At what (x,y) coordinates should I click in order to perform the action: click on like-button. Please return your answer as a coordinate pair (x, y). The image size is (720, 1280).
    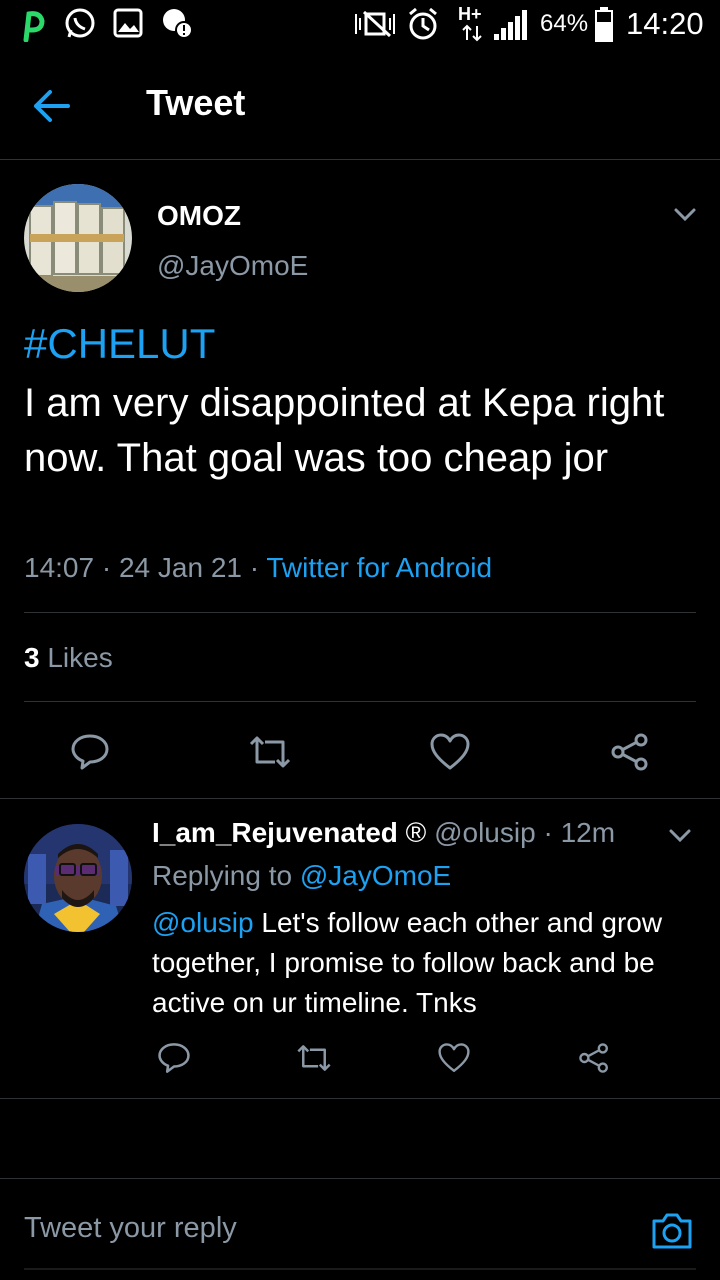
    Looking at the image, I should click on (450, 752).